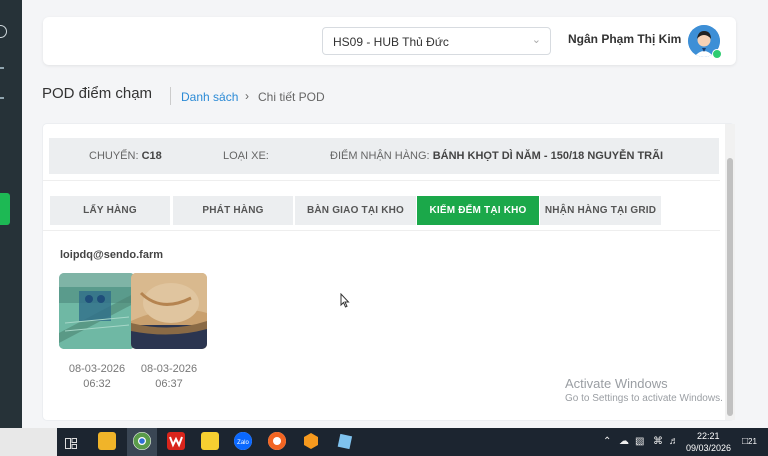 The image size is (768, 456). Describe the element at coordinates (345, 441) in the screenshot. I see `notepad-icon` at that location.